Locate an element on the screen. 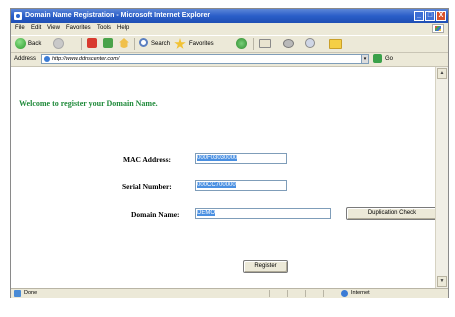 The height and width of the screenshot is (317, 455). status-text: Done is located at coordinates (31, 293).